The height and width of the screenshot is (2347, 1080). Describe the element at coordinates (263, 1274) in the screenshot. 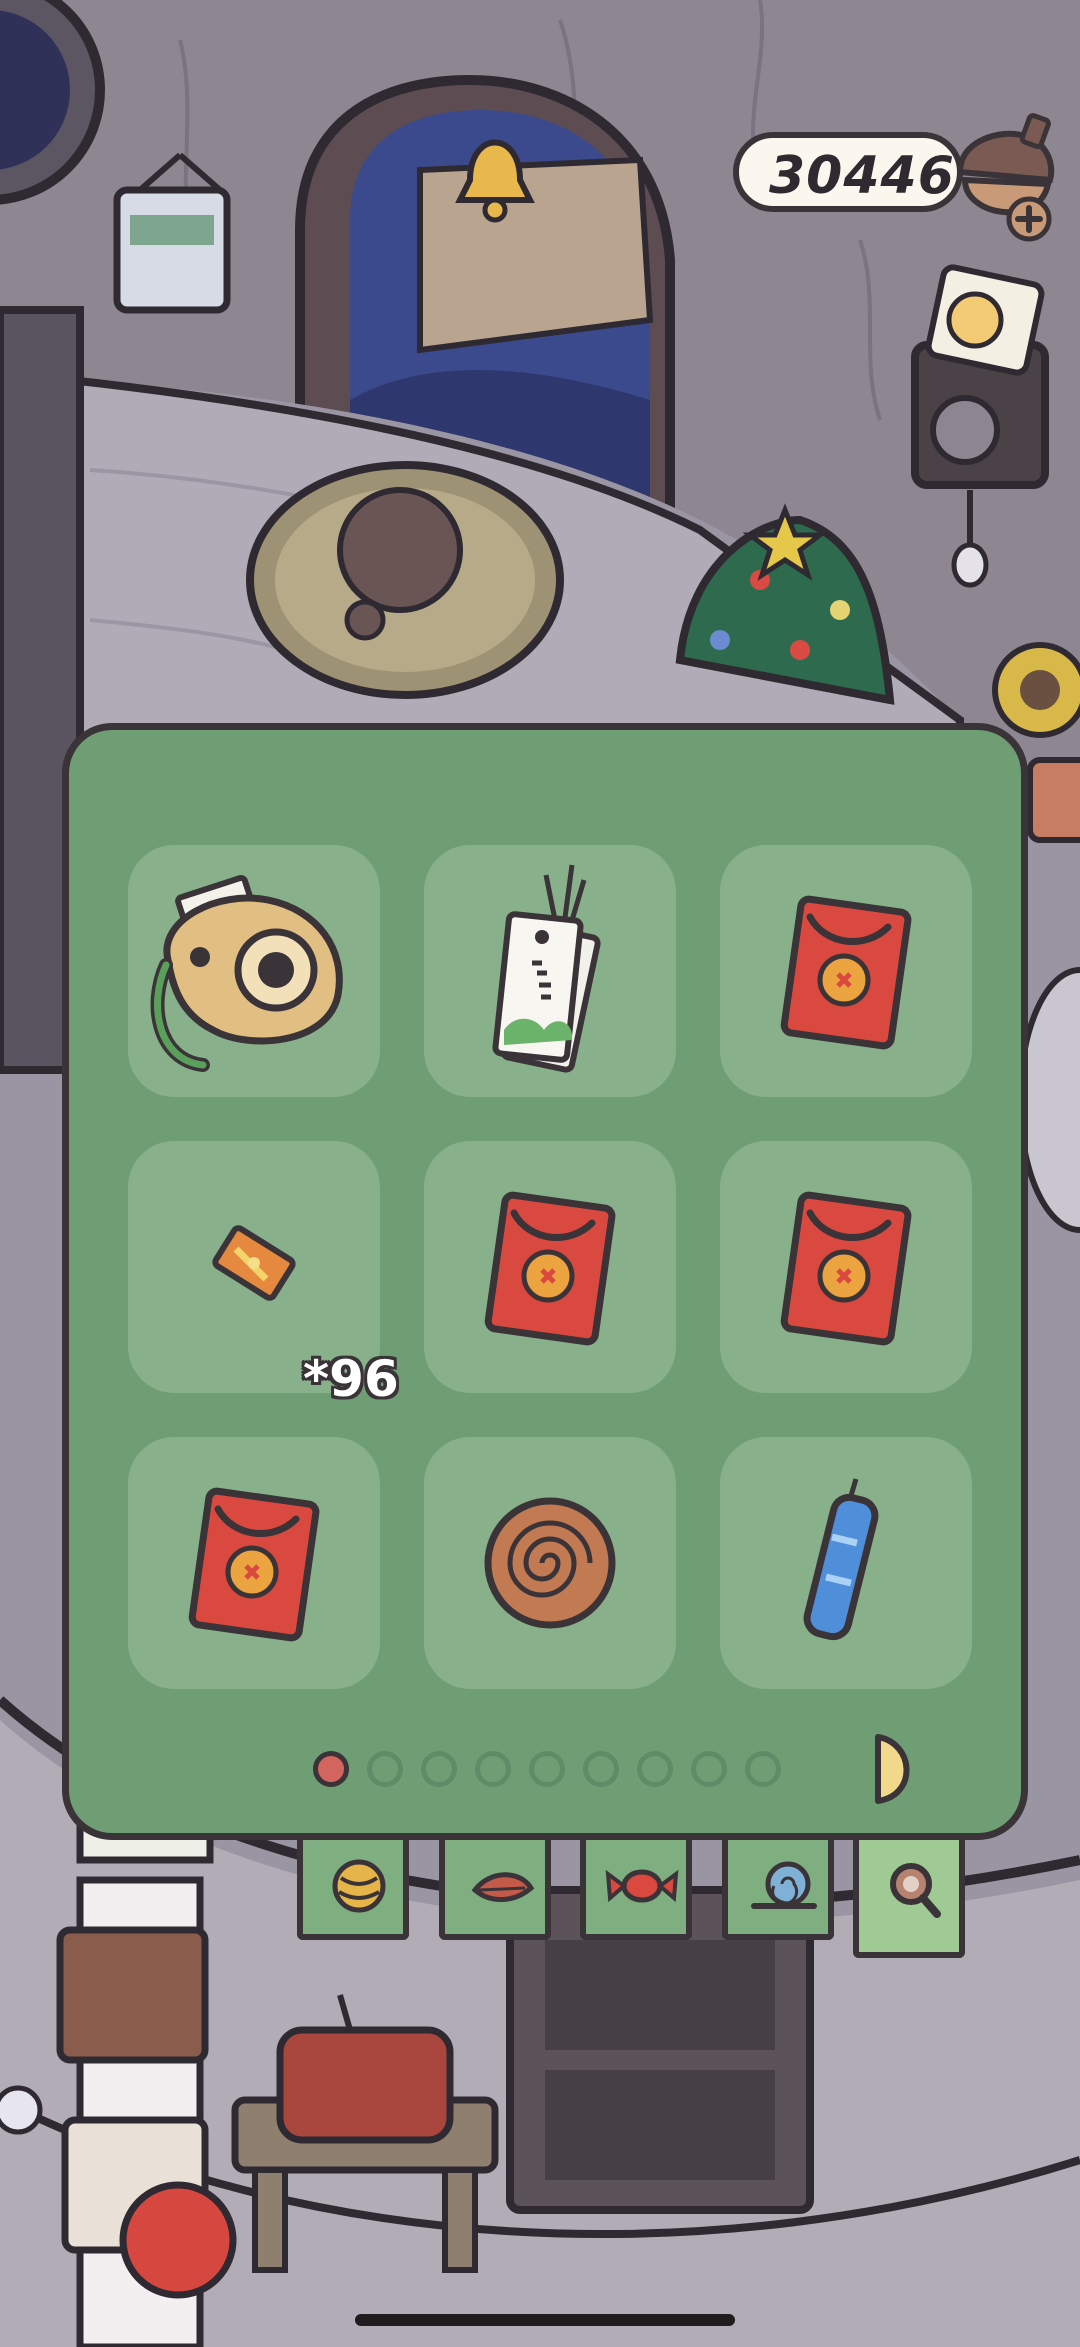

I see `inventory-slot-4: *96` at that location.